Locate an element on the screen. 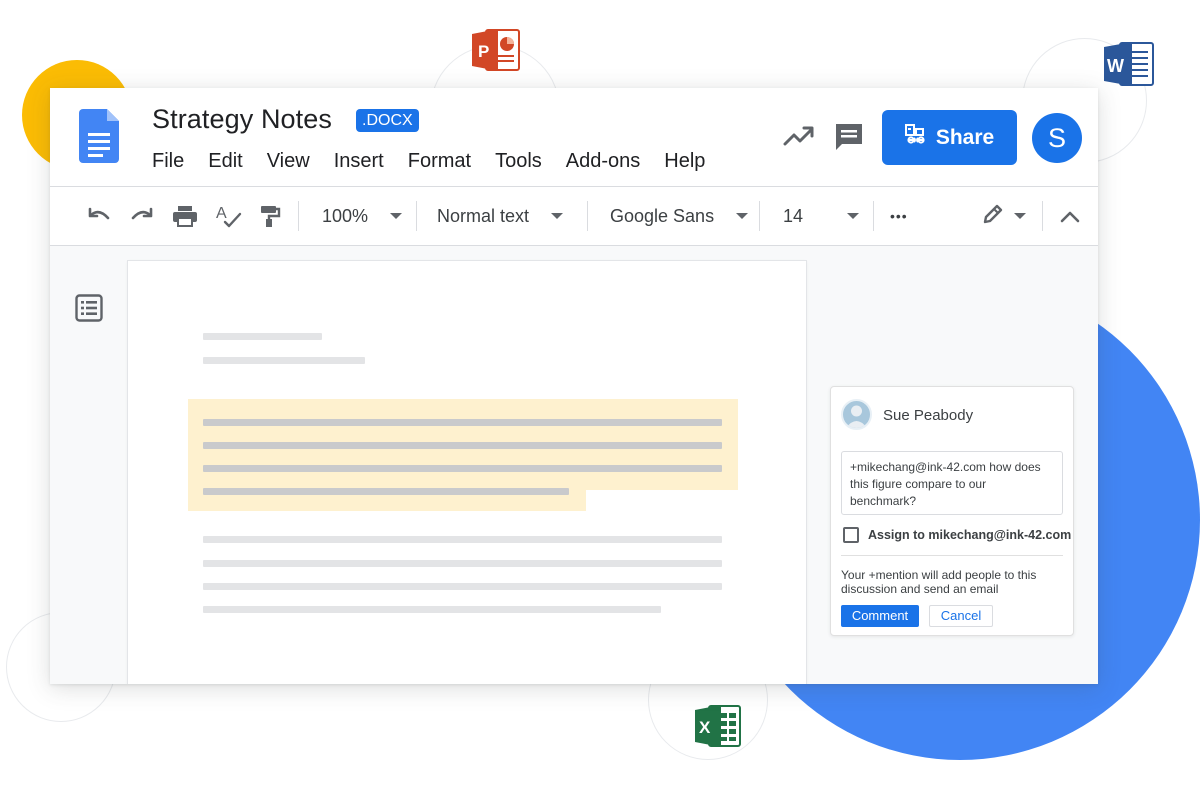 The width and height of the screenshot is (1200, 800). document-outline-icon is located at coordinates (89, 310).